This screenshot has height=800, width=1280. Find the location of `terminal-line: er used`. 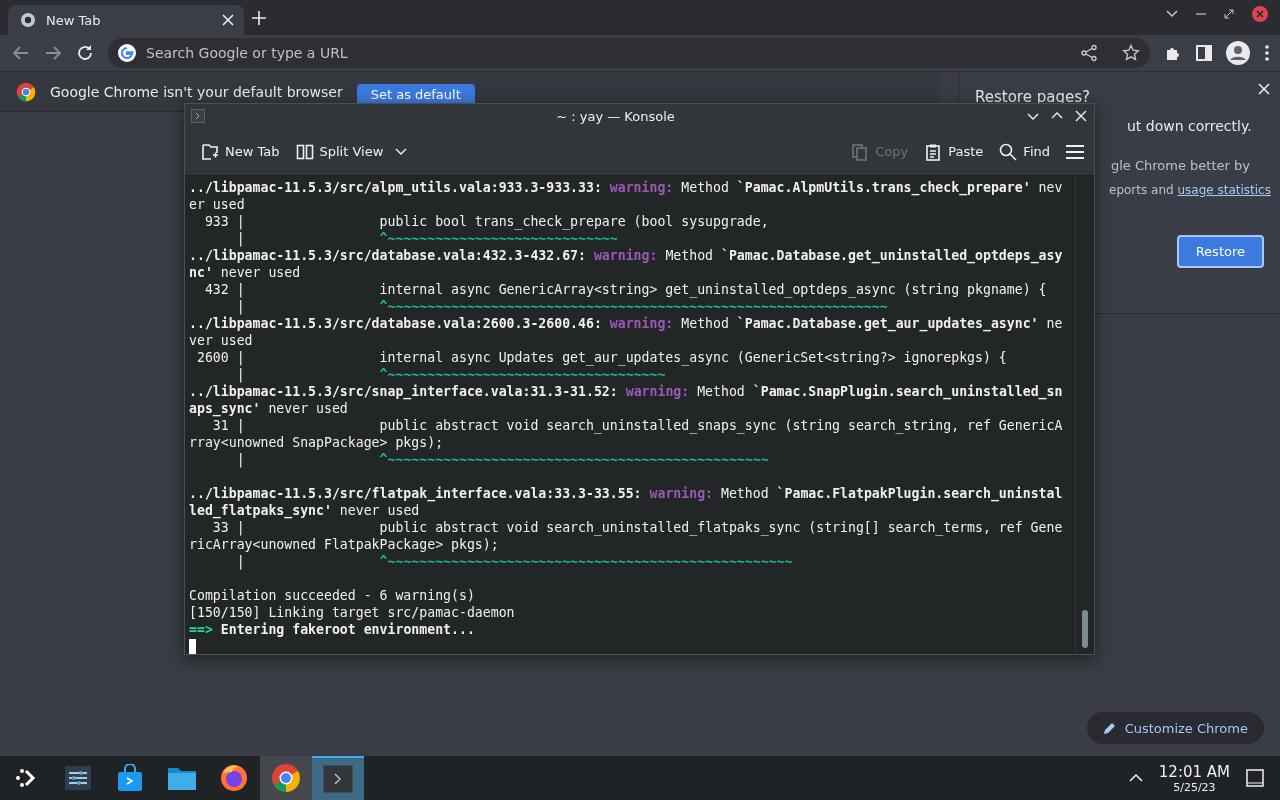

terminal-line: er used is located at coordinates (217, 204).